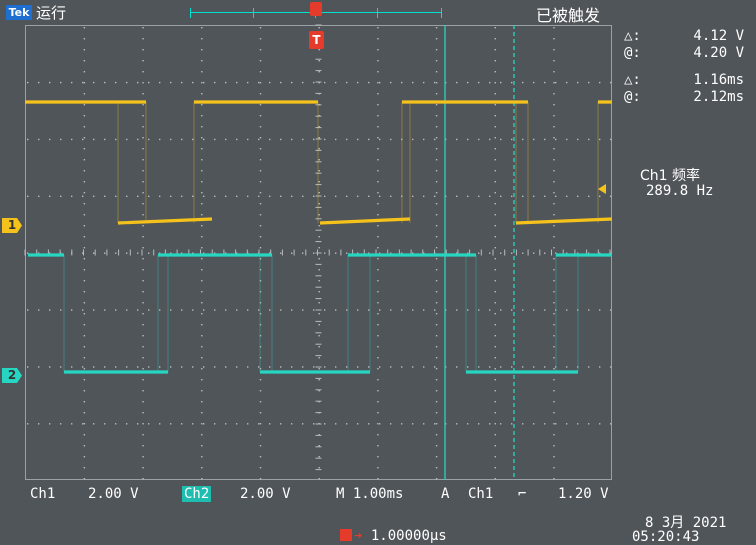 Image resolution: width=756 pixels, height=545 pixels. What do you see at coordinates (602, 189) in the screenshot?
I see `trigger-level-arrow-icon` at bounding box center [602, 189].